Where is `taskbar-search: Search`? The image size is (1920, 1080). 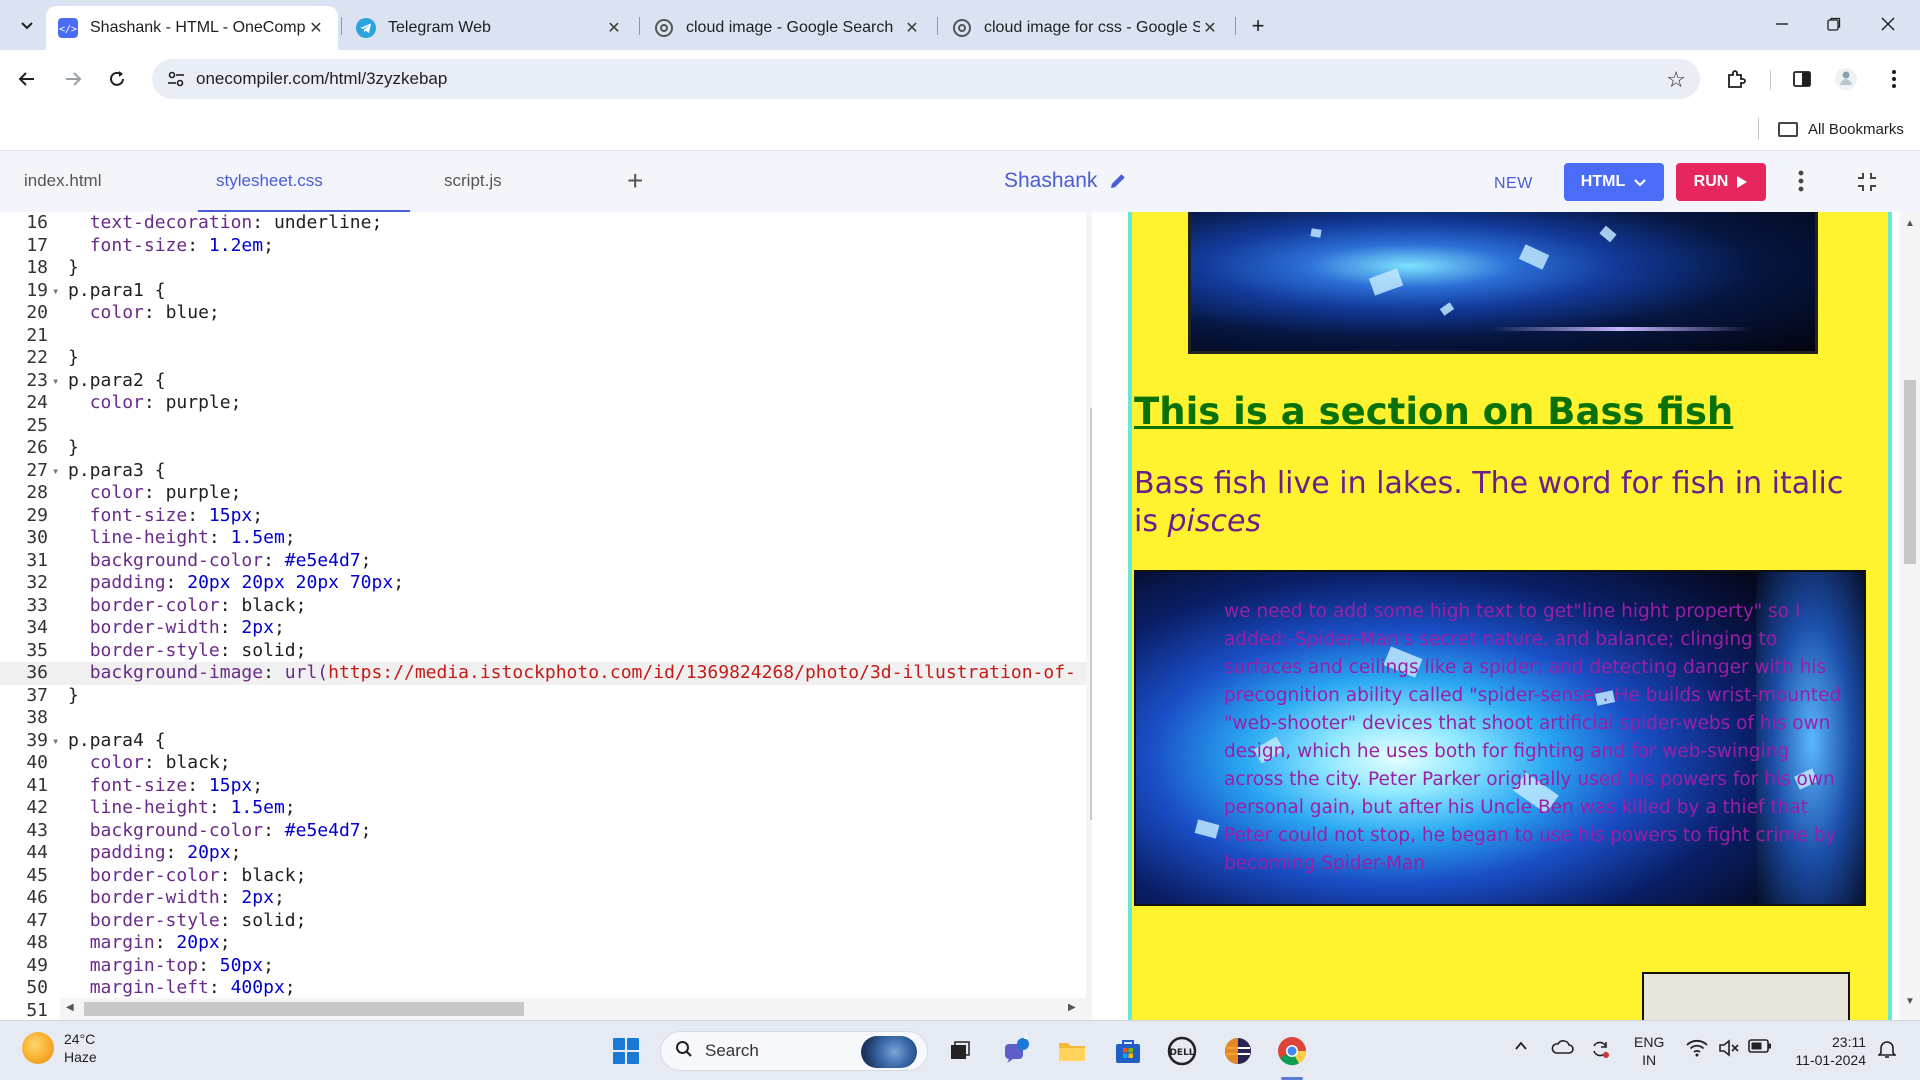
taskbar-search: Search is located at coordinates (794, 1051).